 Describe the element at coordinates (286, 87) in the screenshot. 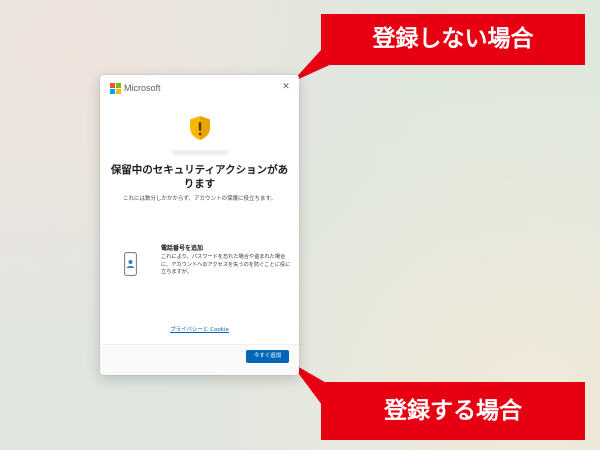

I see `close-icon: ✕` at that location.